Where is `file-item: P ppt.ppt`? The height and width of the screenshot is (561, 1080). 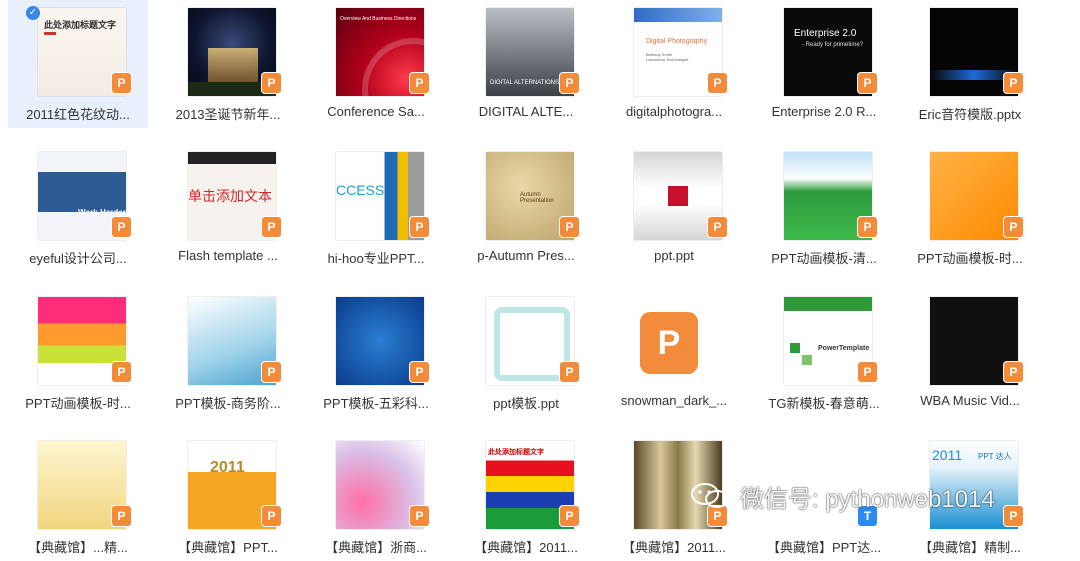
file-item: P ppt.ppt is located at coordinates (674, 208).